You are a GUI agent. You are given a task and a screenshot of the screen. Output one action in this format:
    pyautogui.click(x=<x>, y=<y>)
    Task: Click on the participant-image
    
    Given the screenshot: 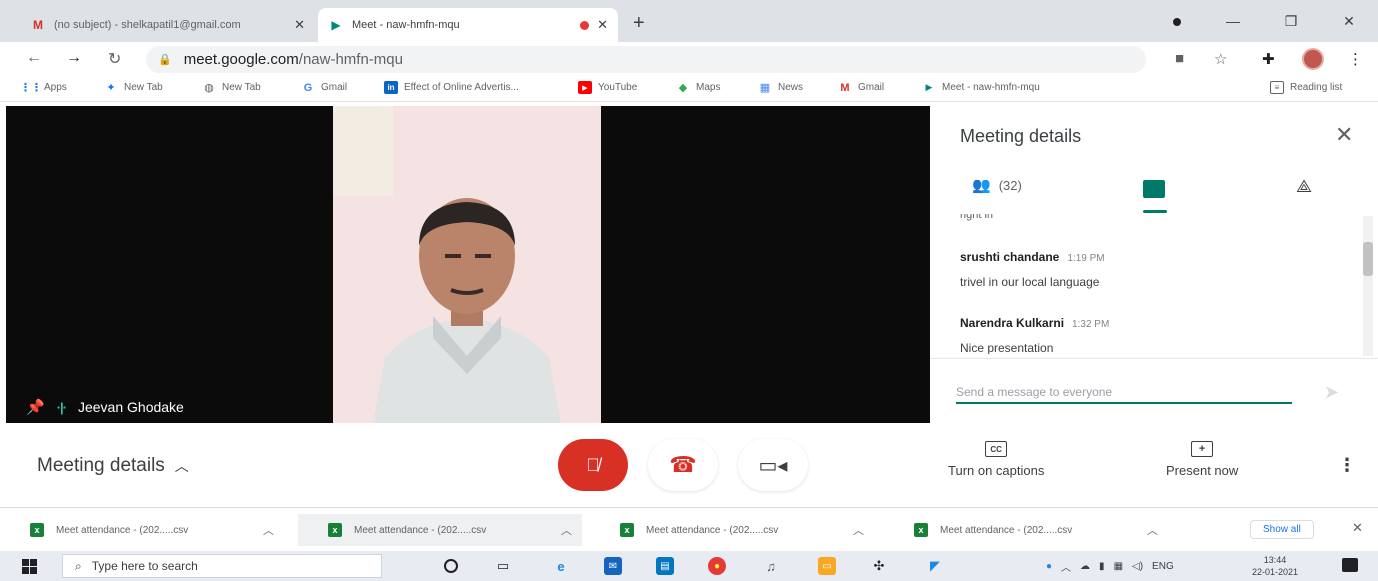 What is the action you would take?
    pyautogui.click(x=467, y=264)
    